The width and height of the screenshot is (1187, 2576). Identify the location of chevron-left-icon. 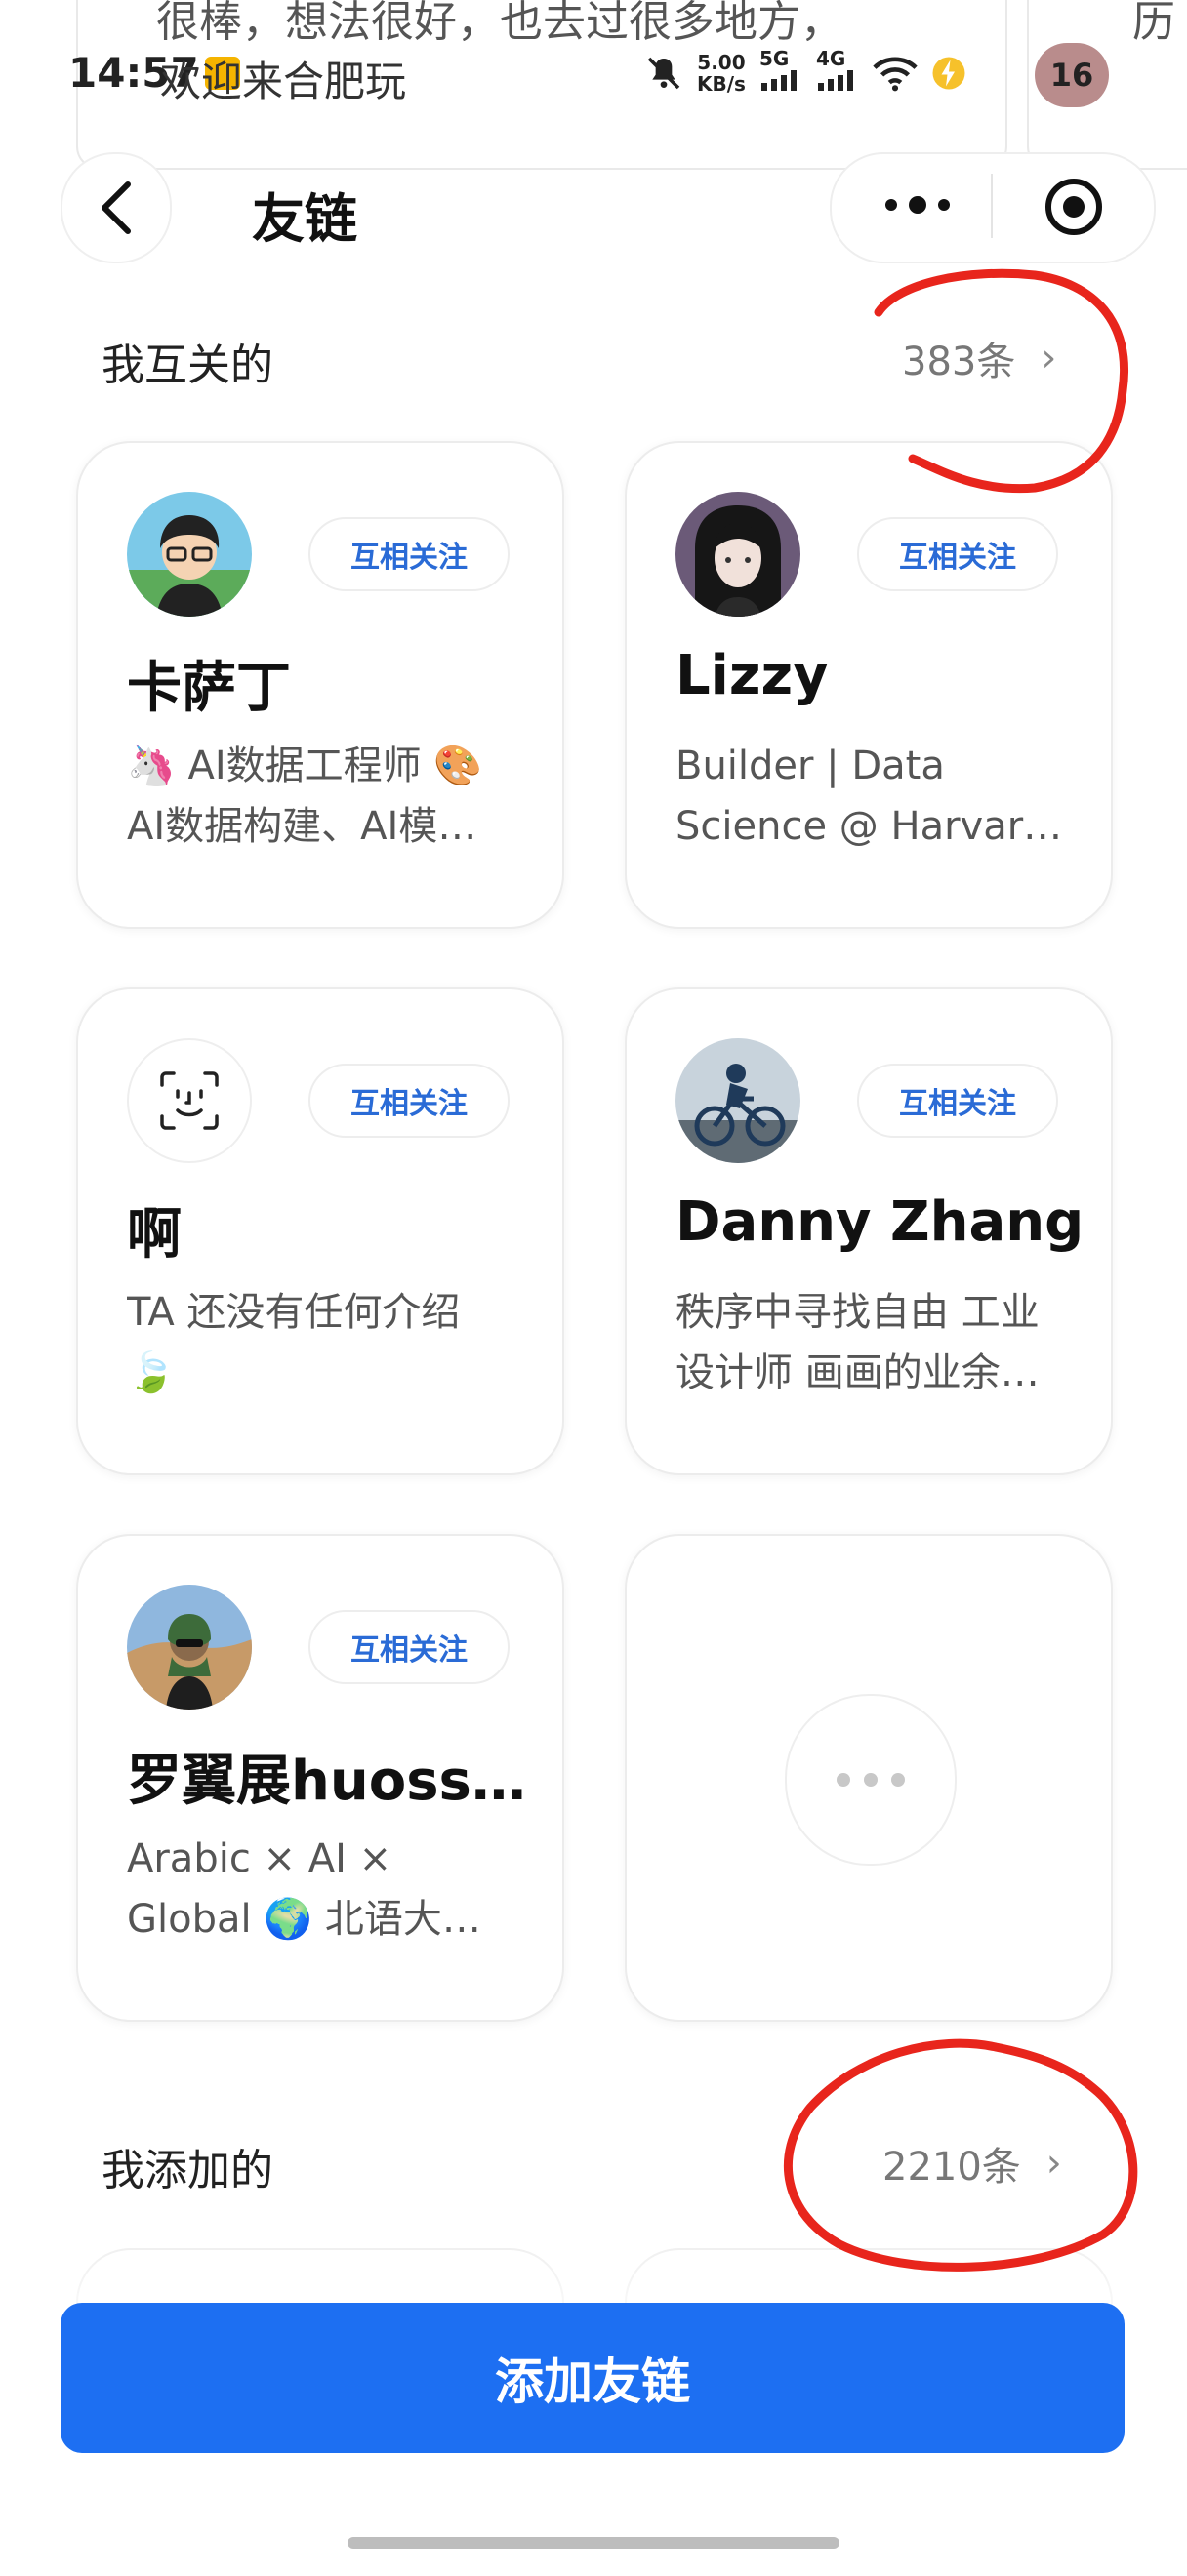
(116, 207).